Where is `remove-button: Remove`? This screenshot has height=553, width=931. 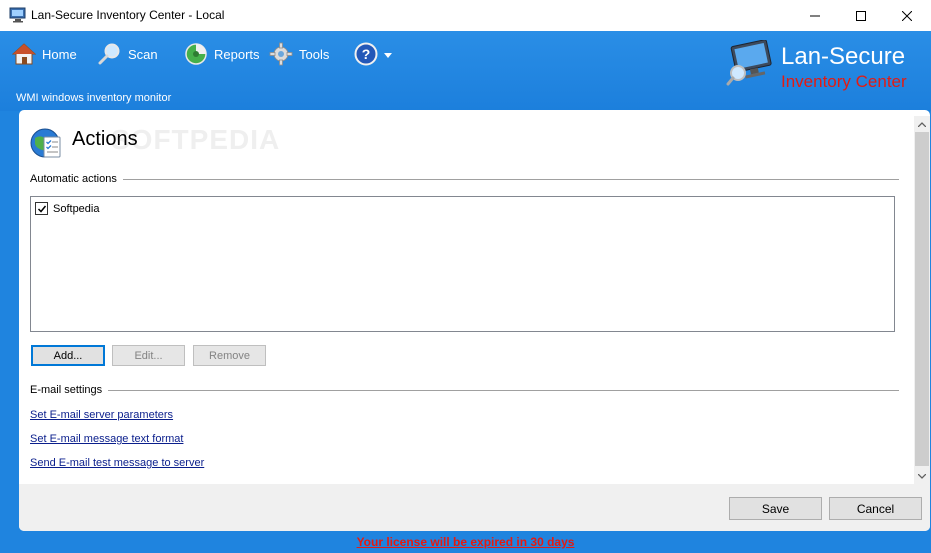
remove-button: Remove is located at coordinates (229, 355).